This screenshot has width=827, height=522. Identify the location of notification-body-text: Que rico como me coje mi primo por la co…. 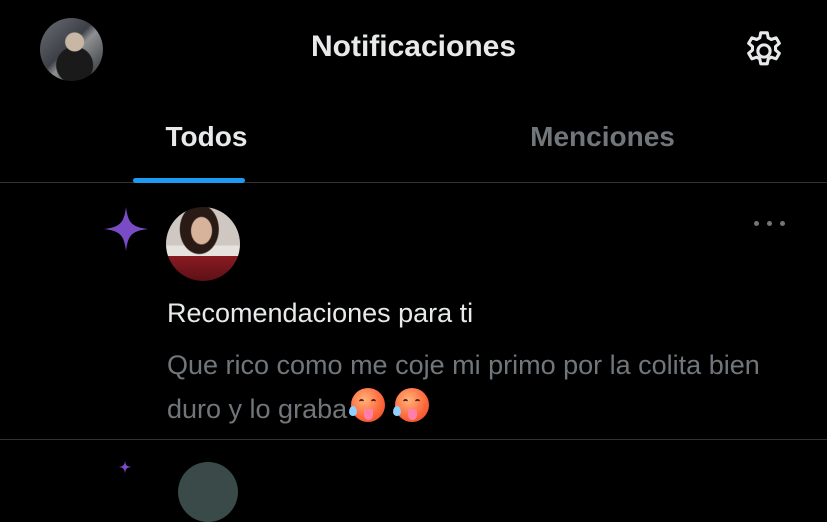
(463, 387).